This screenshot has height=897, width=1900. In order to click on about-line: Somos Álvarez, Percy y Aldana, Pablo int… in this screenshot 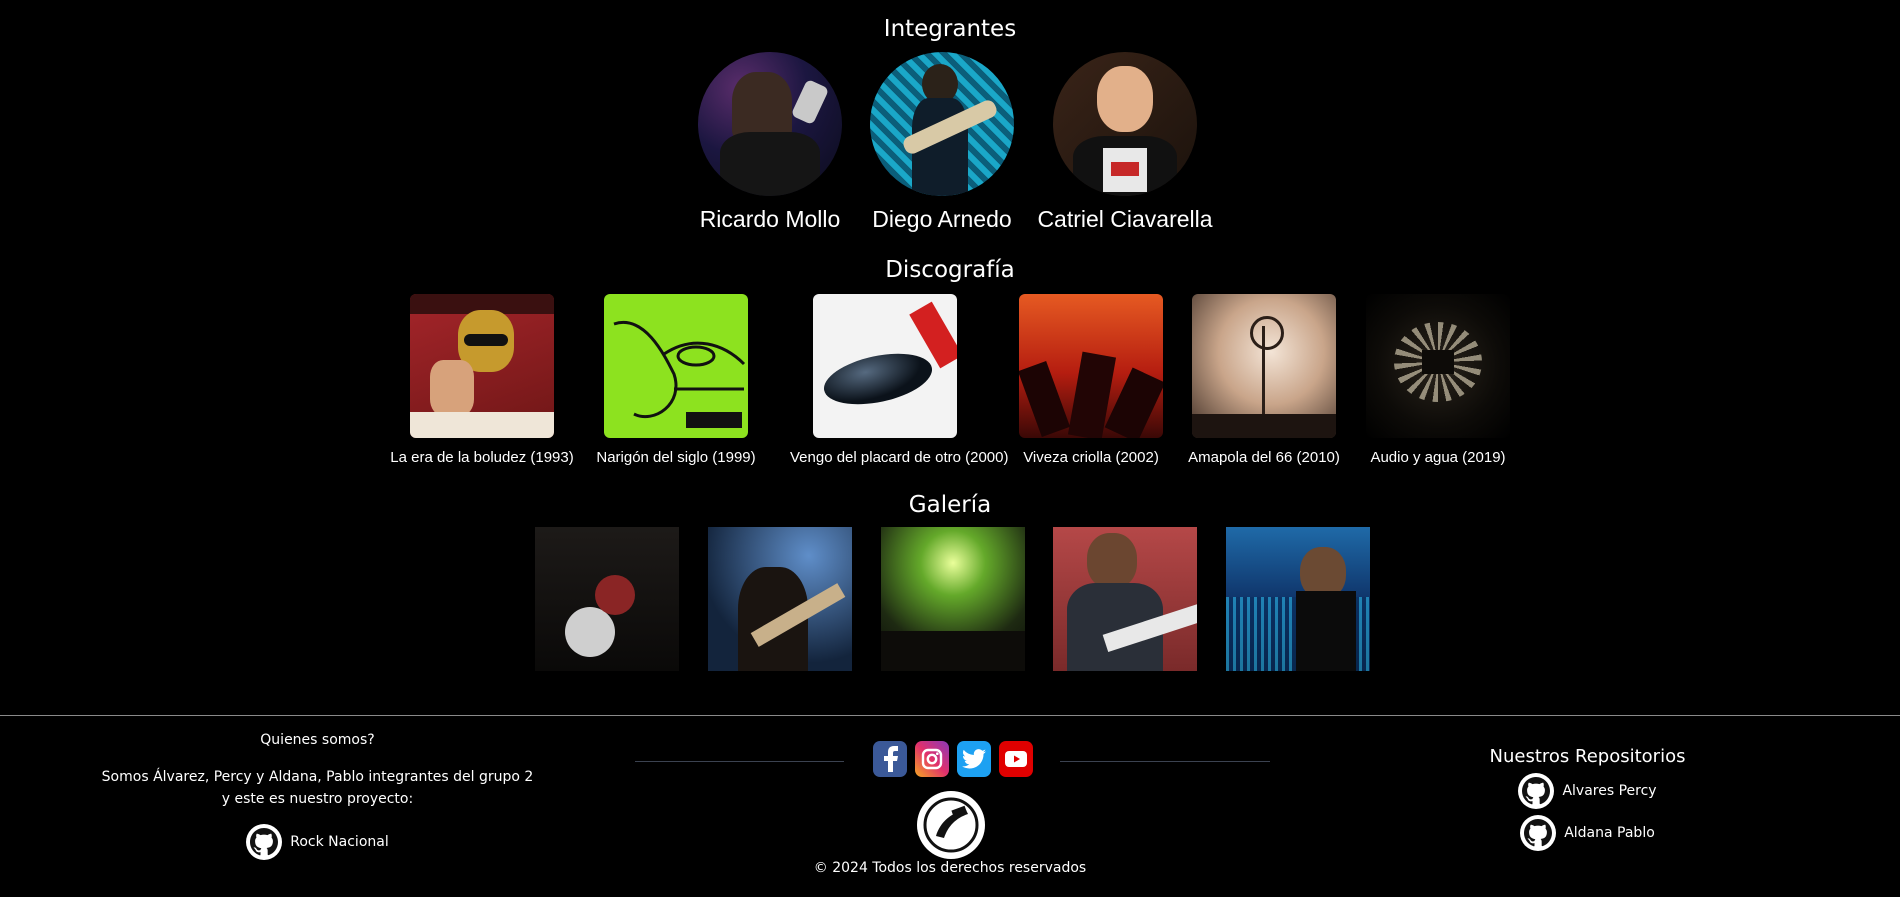, I will do `click(317, 777)`.